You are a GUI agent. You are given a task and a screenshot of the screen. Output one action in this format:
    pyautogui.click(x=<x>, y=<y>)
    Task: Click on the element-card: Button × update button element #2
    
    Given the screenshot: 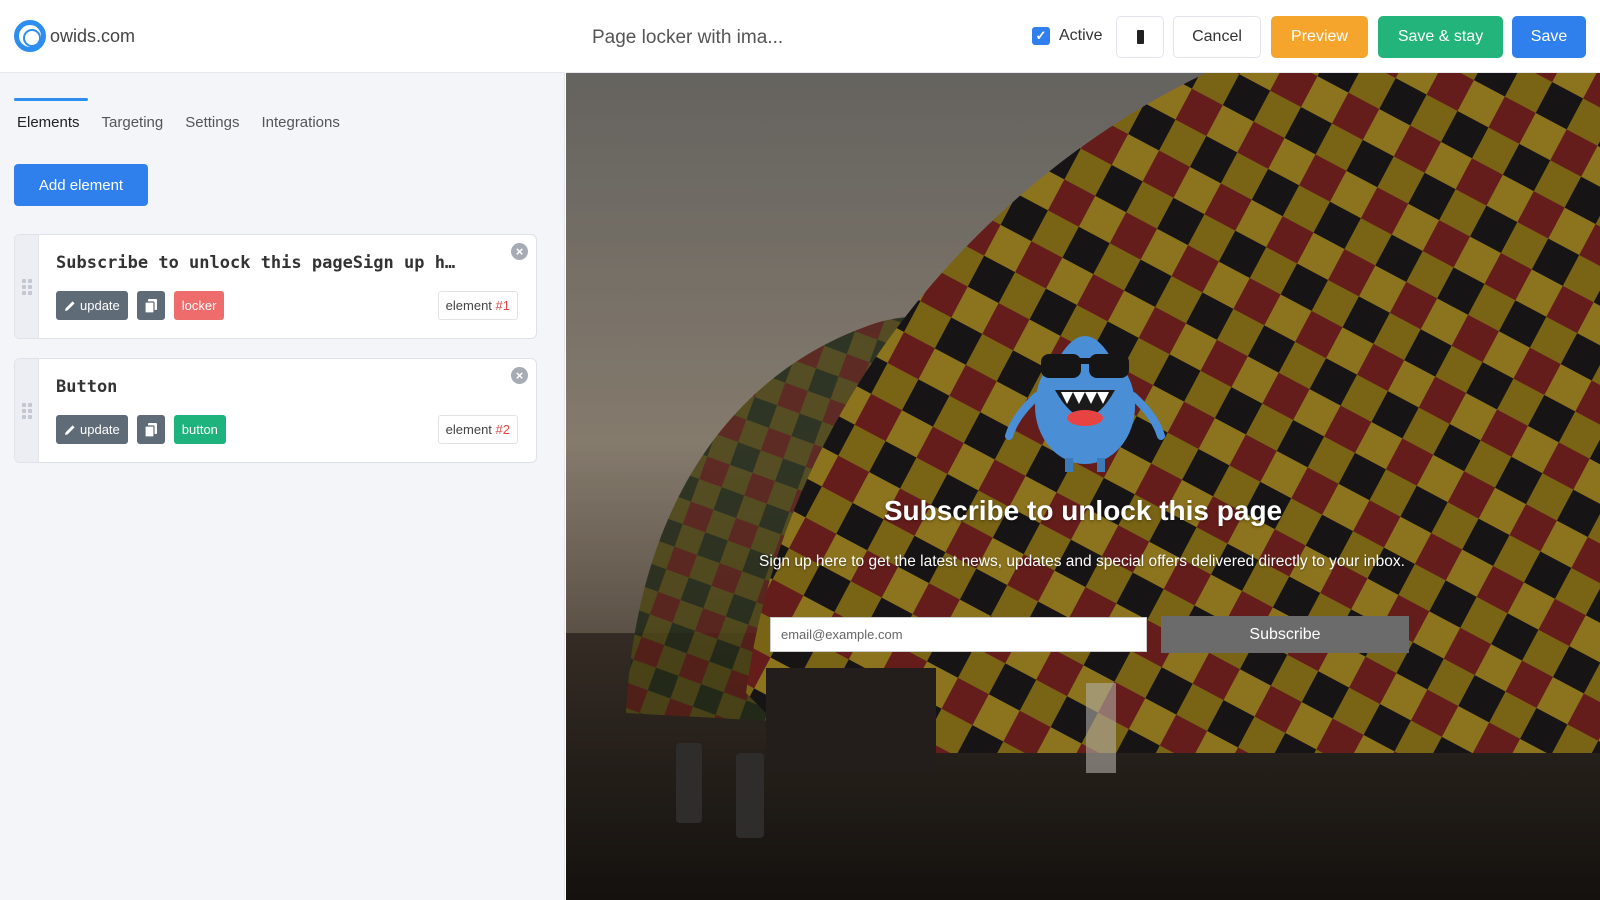 What is the action you would take?
    pyautogui.click(x=275, y=410)
    